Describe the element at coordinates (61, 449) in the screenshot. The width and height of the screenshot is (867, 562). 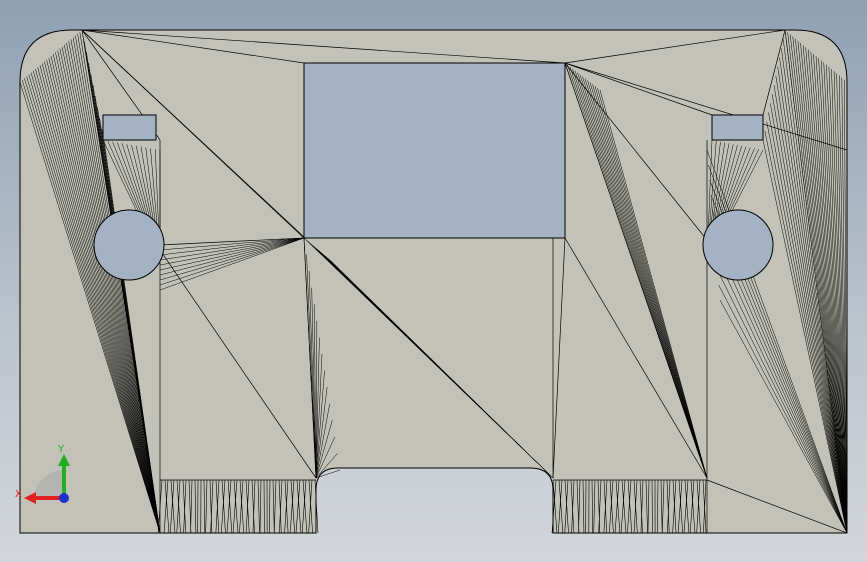
I see `y-axis-label: Y` at that location.